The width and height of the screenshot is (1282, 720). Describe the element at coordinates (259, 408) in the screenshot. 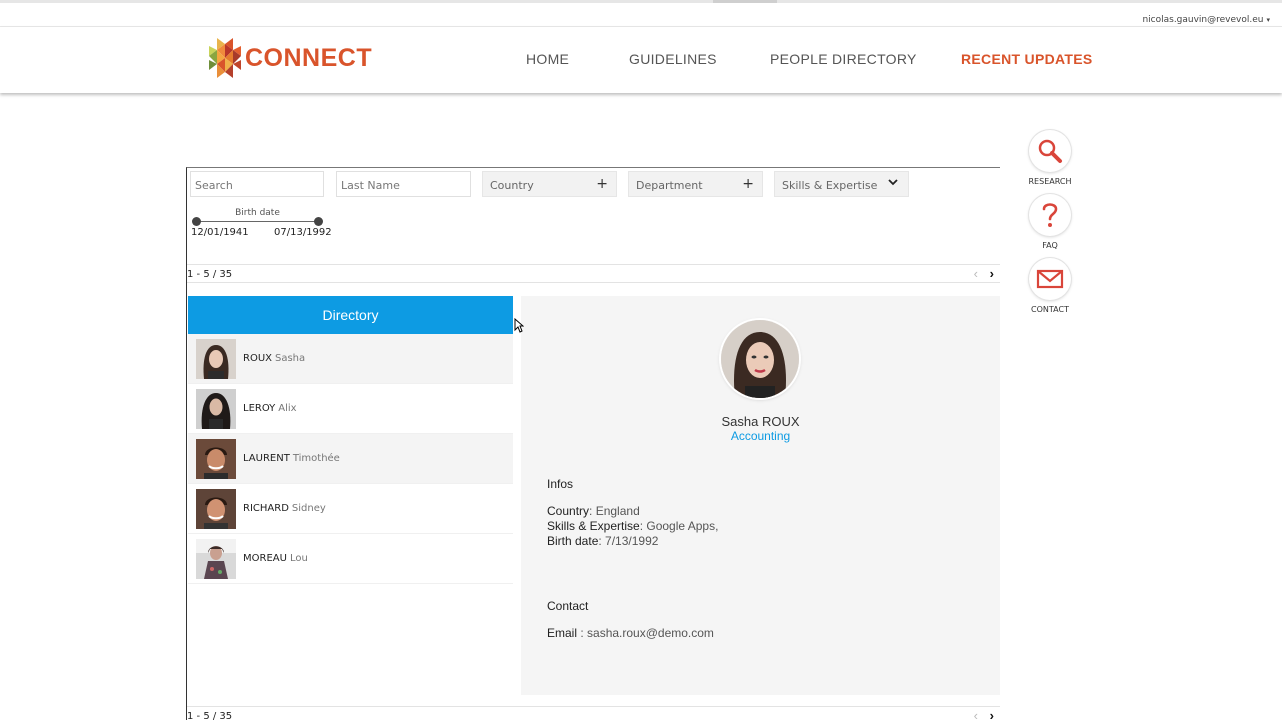

I see `person-last-name: LEROY` at that location.